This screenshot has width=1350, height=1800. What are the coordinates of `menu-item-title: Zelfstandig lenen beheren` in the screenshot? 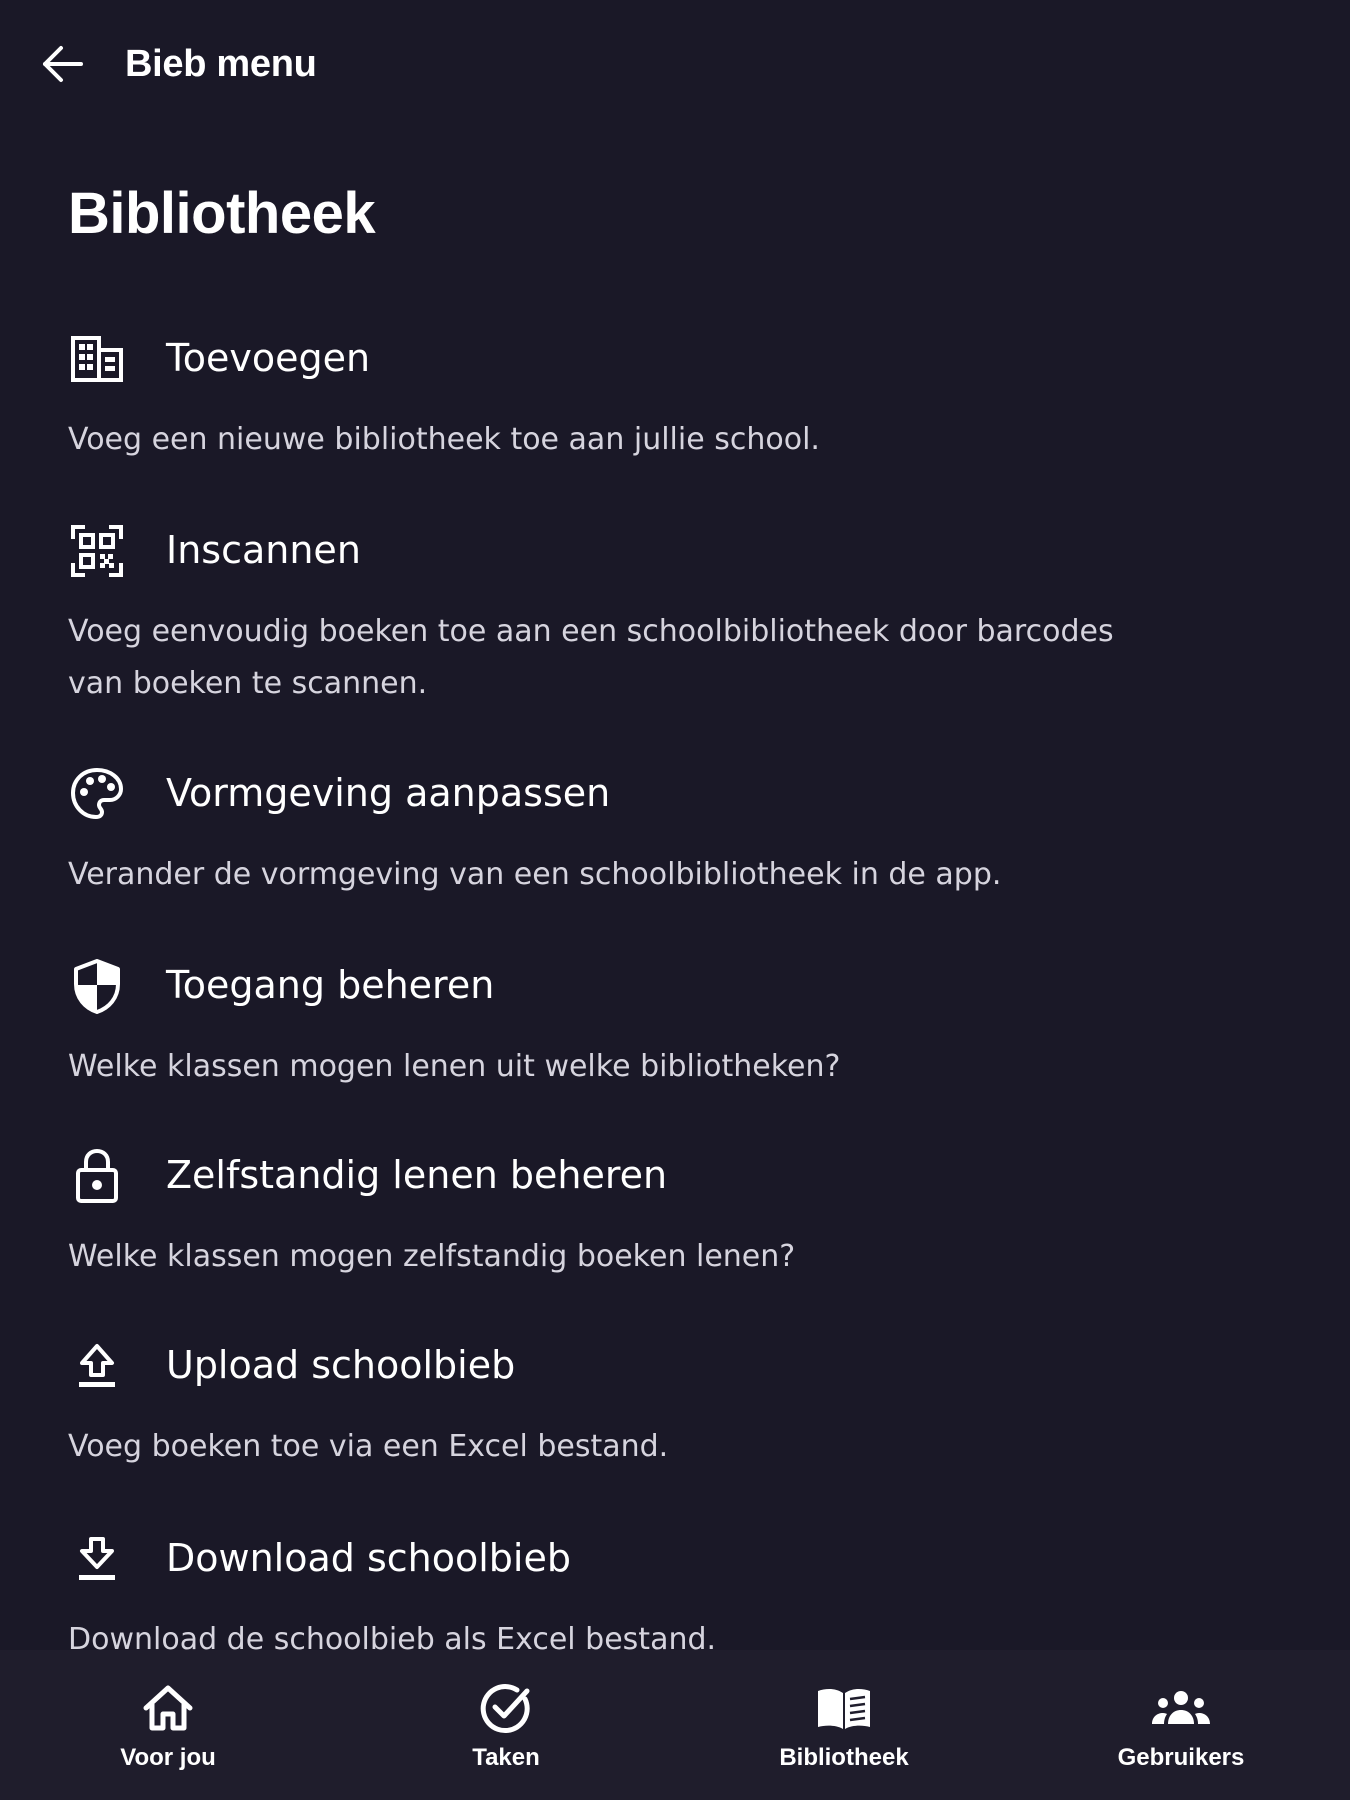 It's located at (417, 1175).